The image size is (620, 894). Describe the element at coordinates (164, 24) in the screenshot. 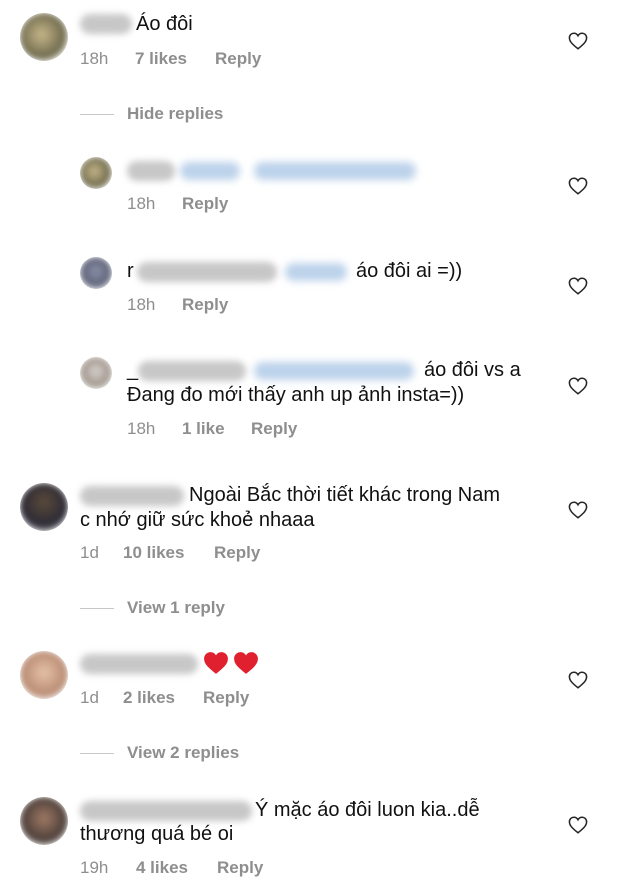

I see `comment-text: Áo đôi` at that location.